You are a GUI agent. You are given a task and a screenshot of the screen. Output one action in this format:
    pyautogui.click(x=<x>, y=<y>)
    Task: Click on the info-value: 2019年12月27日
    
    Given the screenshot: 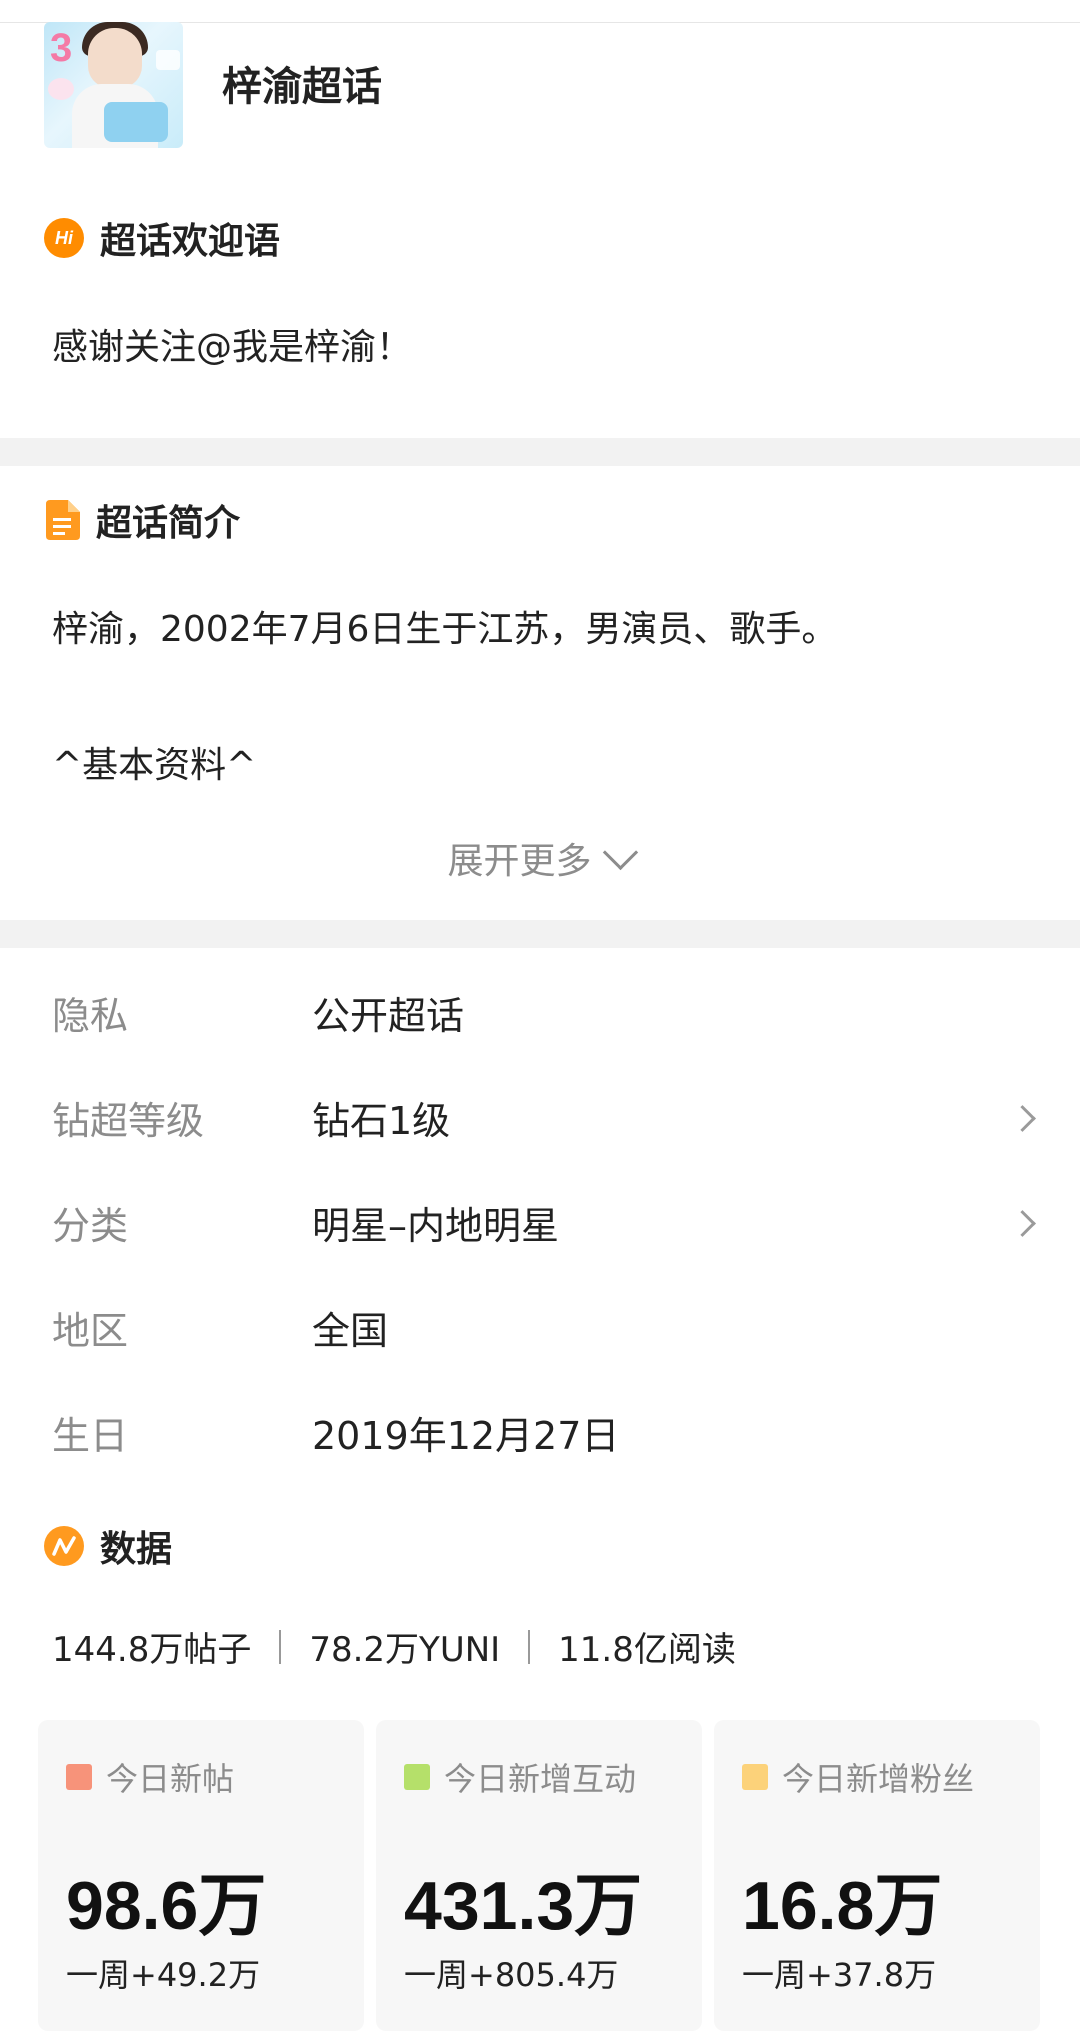 What is the action you would take?
    pyautogui.click(x=466, y=1436)
    